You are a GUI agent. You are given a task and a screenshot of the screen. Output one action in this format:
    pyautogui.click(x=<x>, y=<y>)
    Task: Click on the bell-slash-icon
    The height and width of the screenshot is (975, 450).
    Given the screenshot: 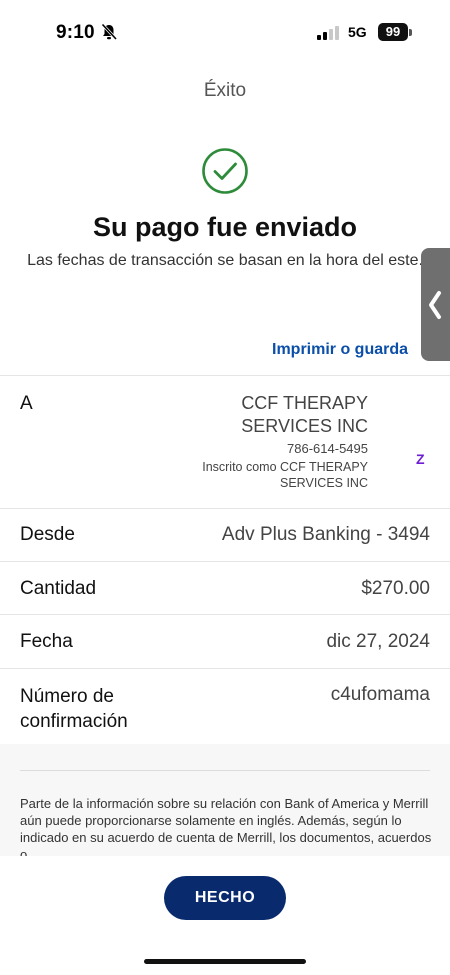 What is the action you would take?
    pyautogui.click(x=109, y=32)
    